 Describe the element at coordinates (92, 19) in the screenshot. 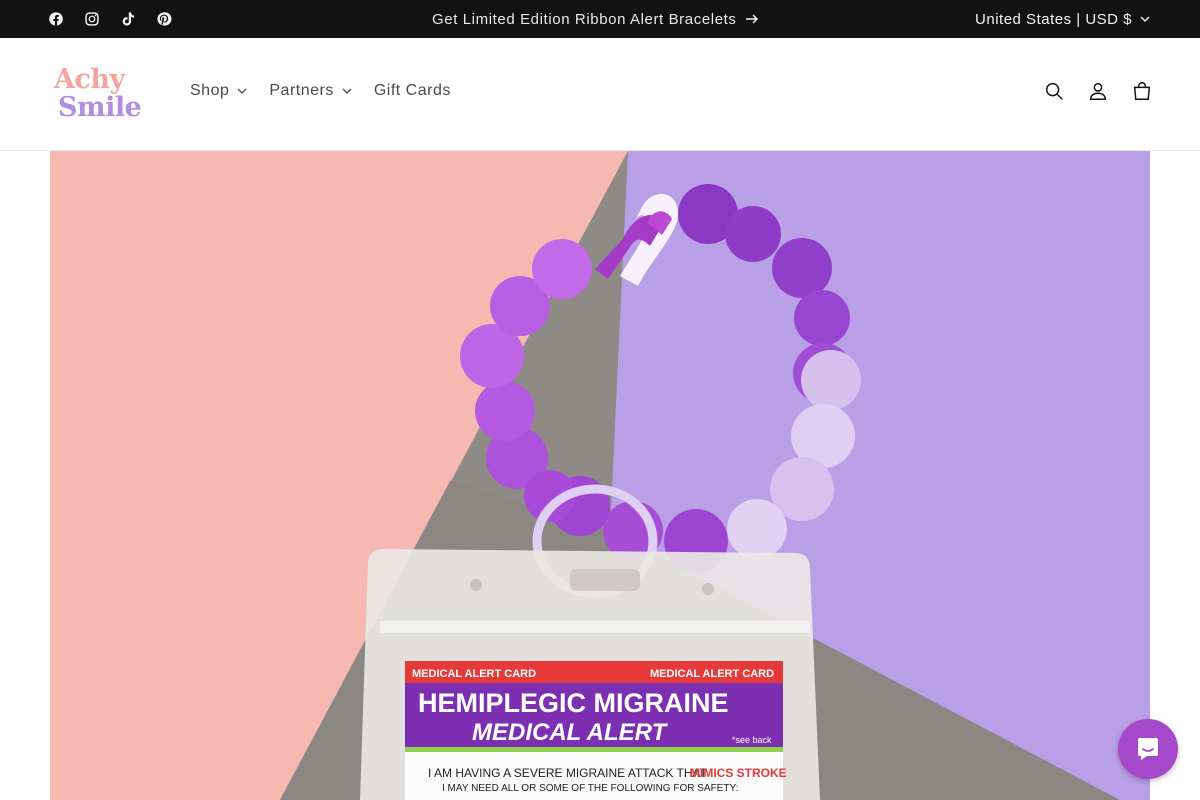

I see `instagram-icon` at that location.